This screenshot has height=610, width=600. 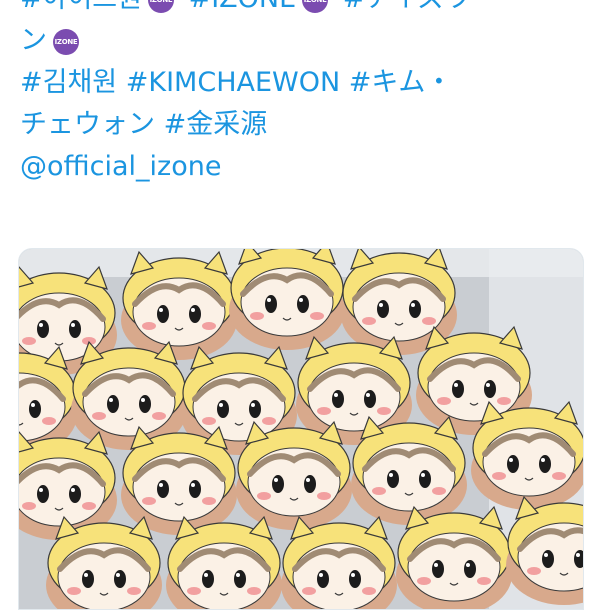 What do you see at coordinates (305, 167) in the screenshot?
I see `tweet-line-5: @official_izone` at bounding box center [305, 167].